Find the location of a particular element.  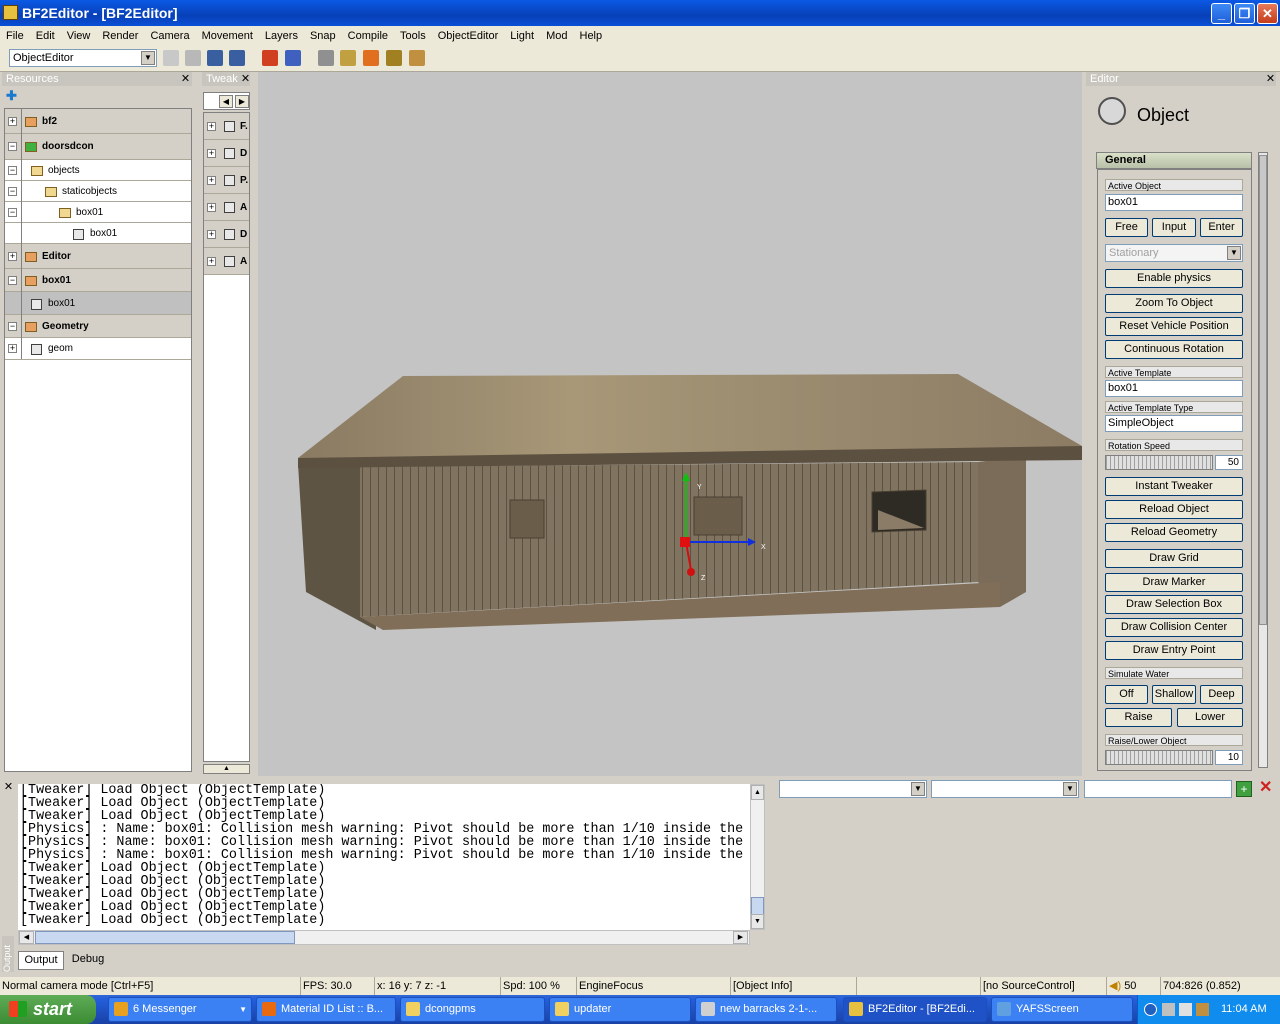

output-hscroll-thumb is located at coordinates (165, 937).